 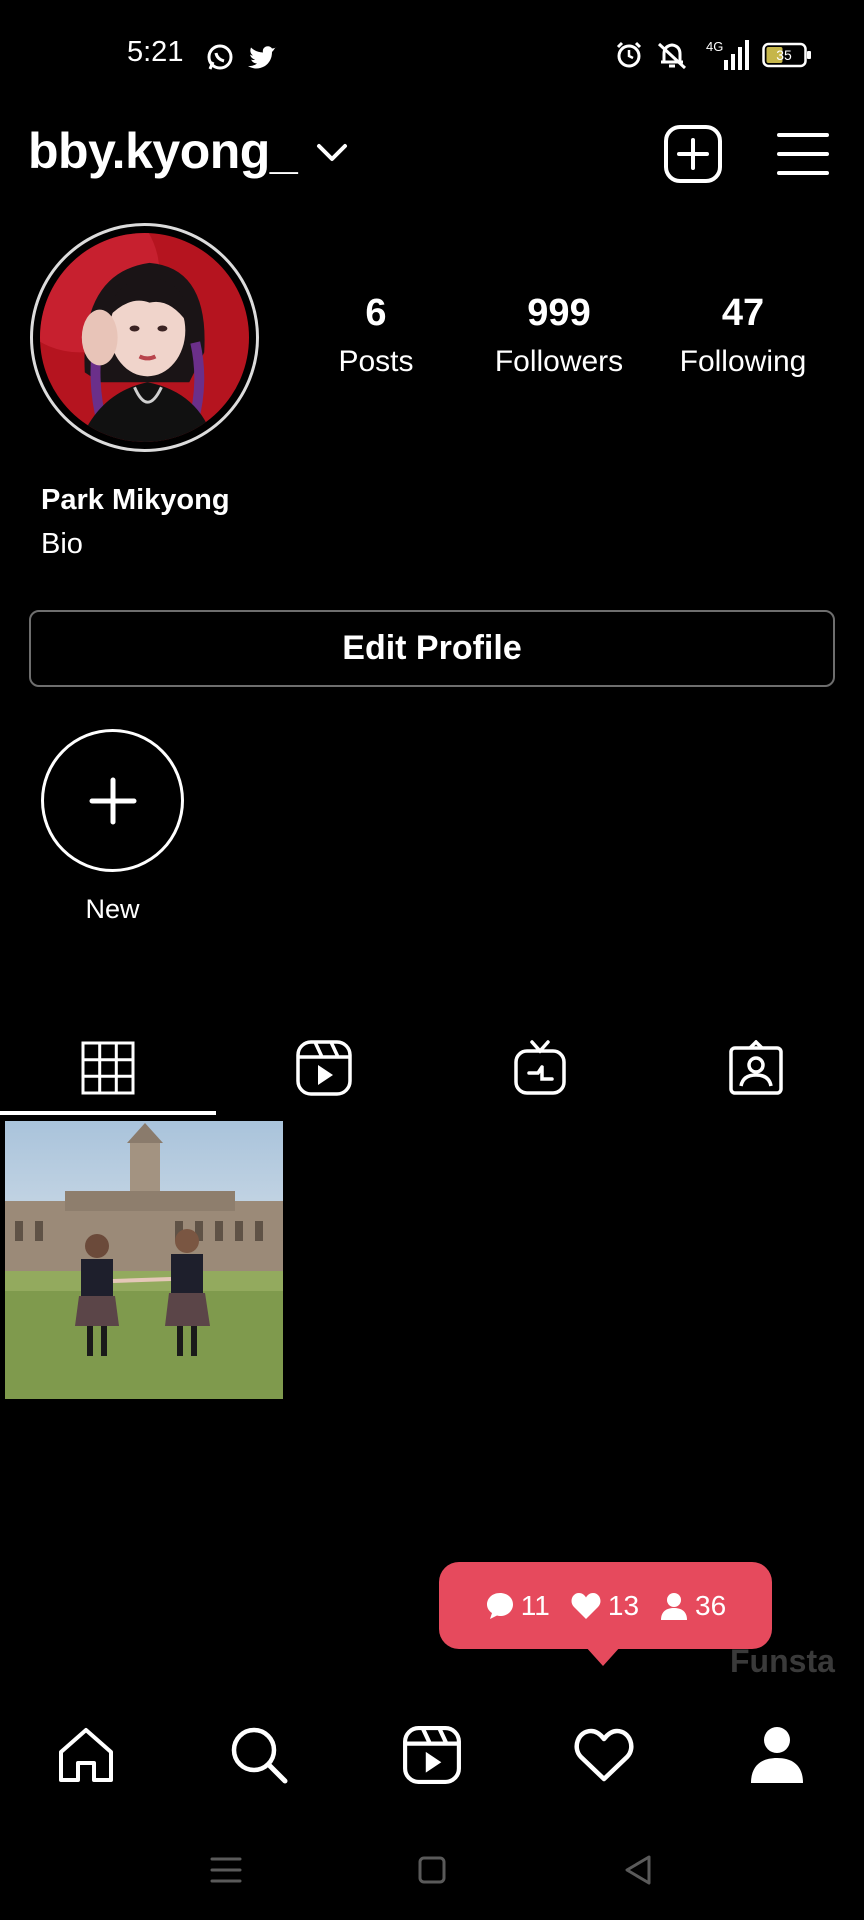 I want to click on igtv-icon, so click(x=540, y=1067).